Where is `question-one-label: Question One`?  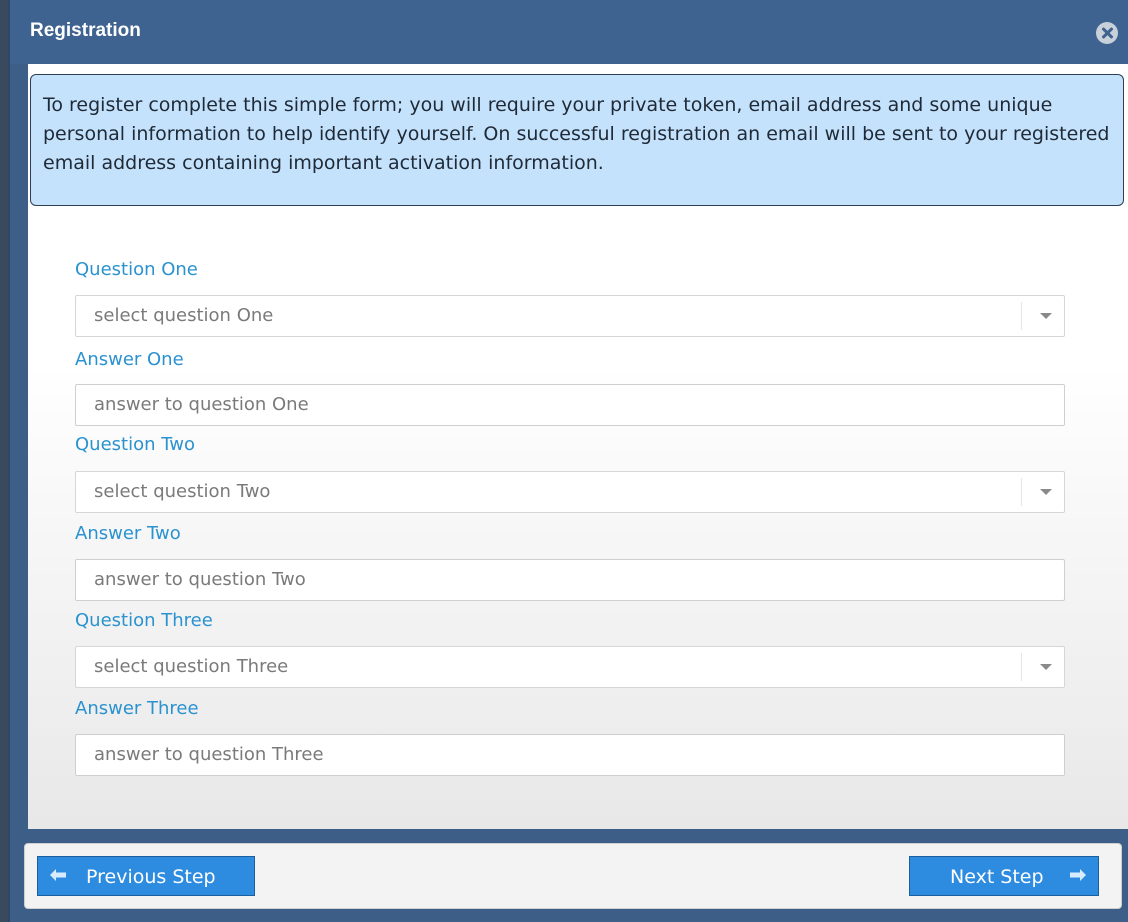
question-one-label: Question One is located at coordinates (136, 269).